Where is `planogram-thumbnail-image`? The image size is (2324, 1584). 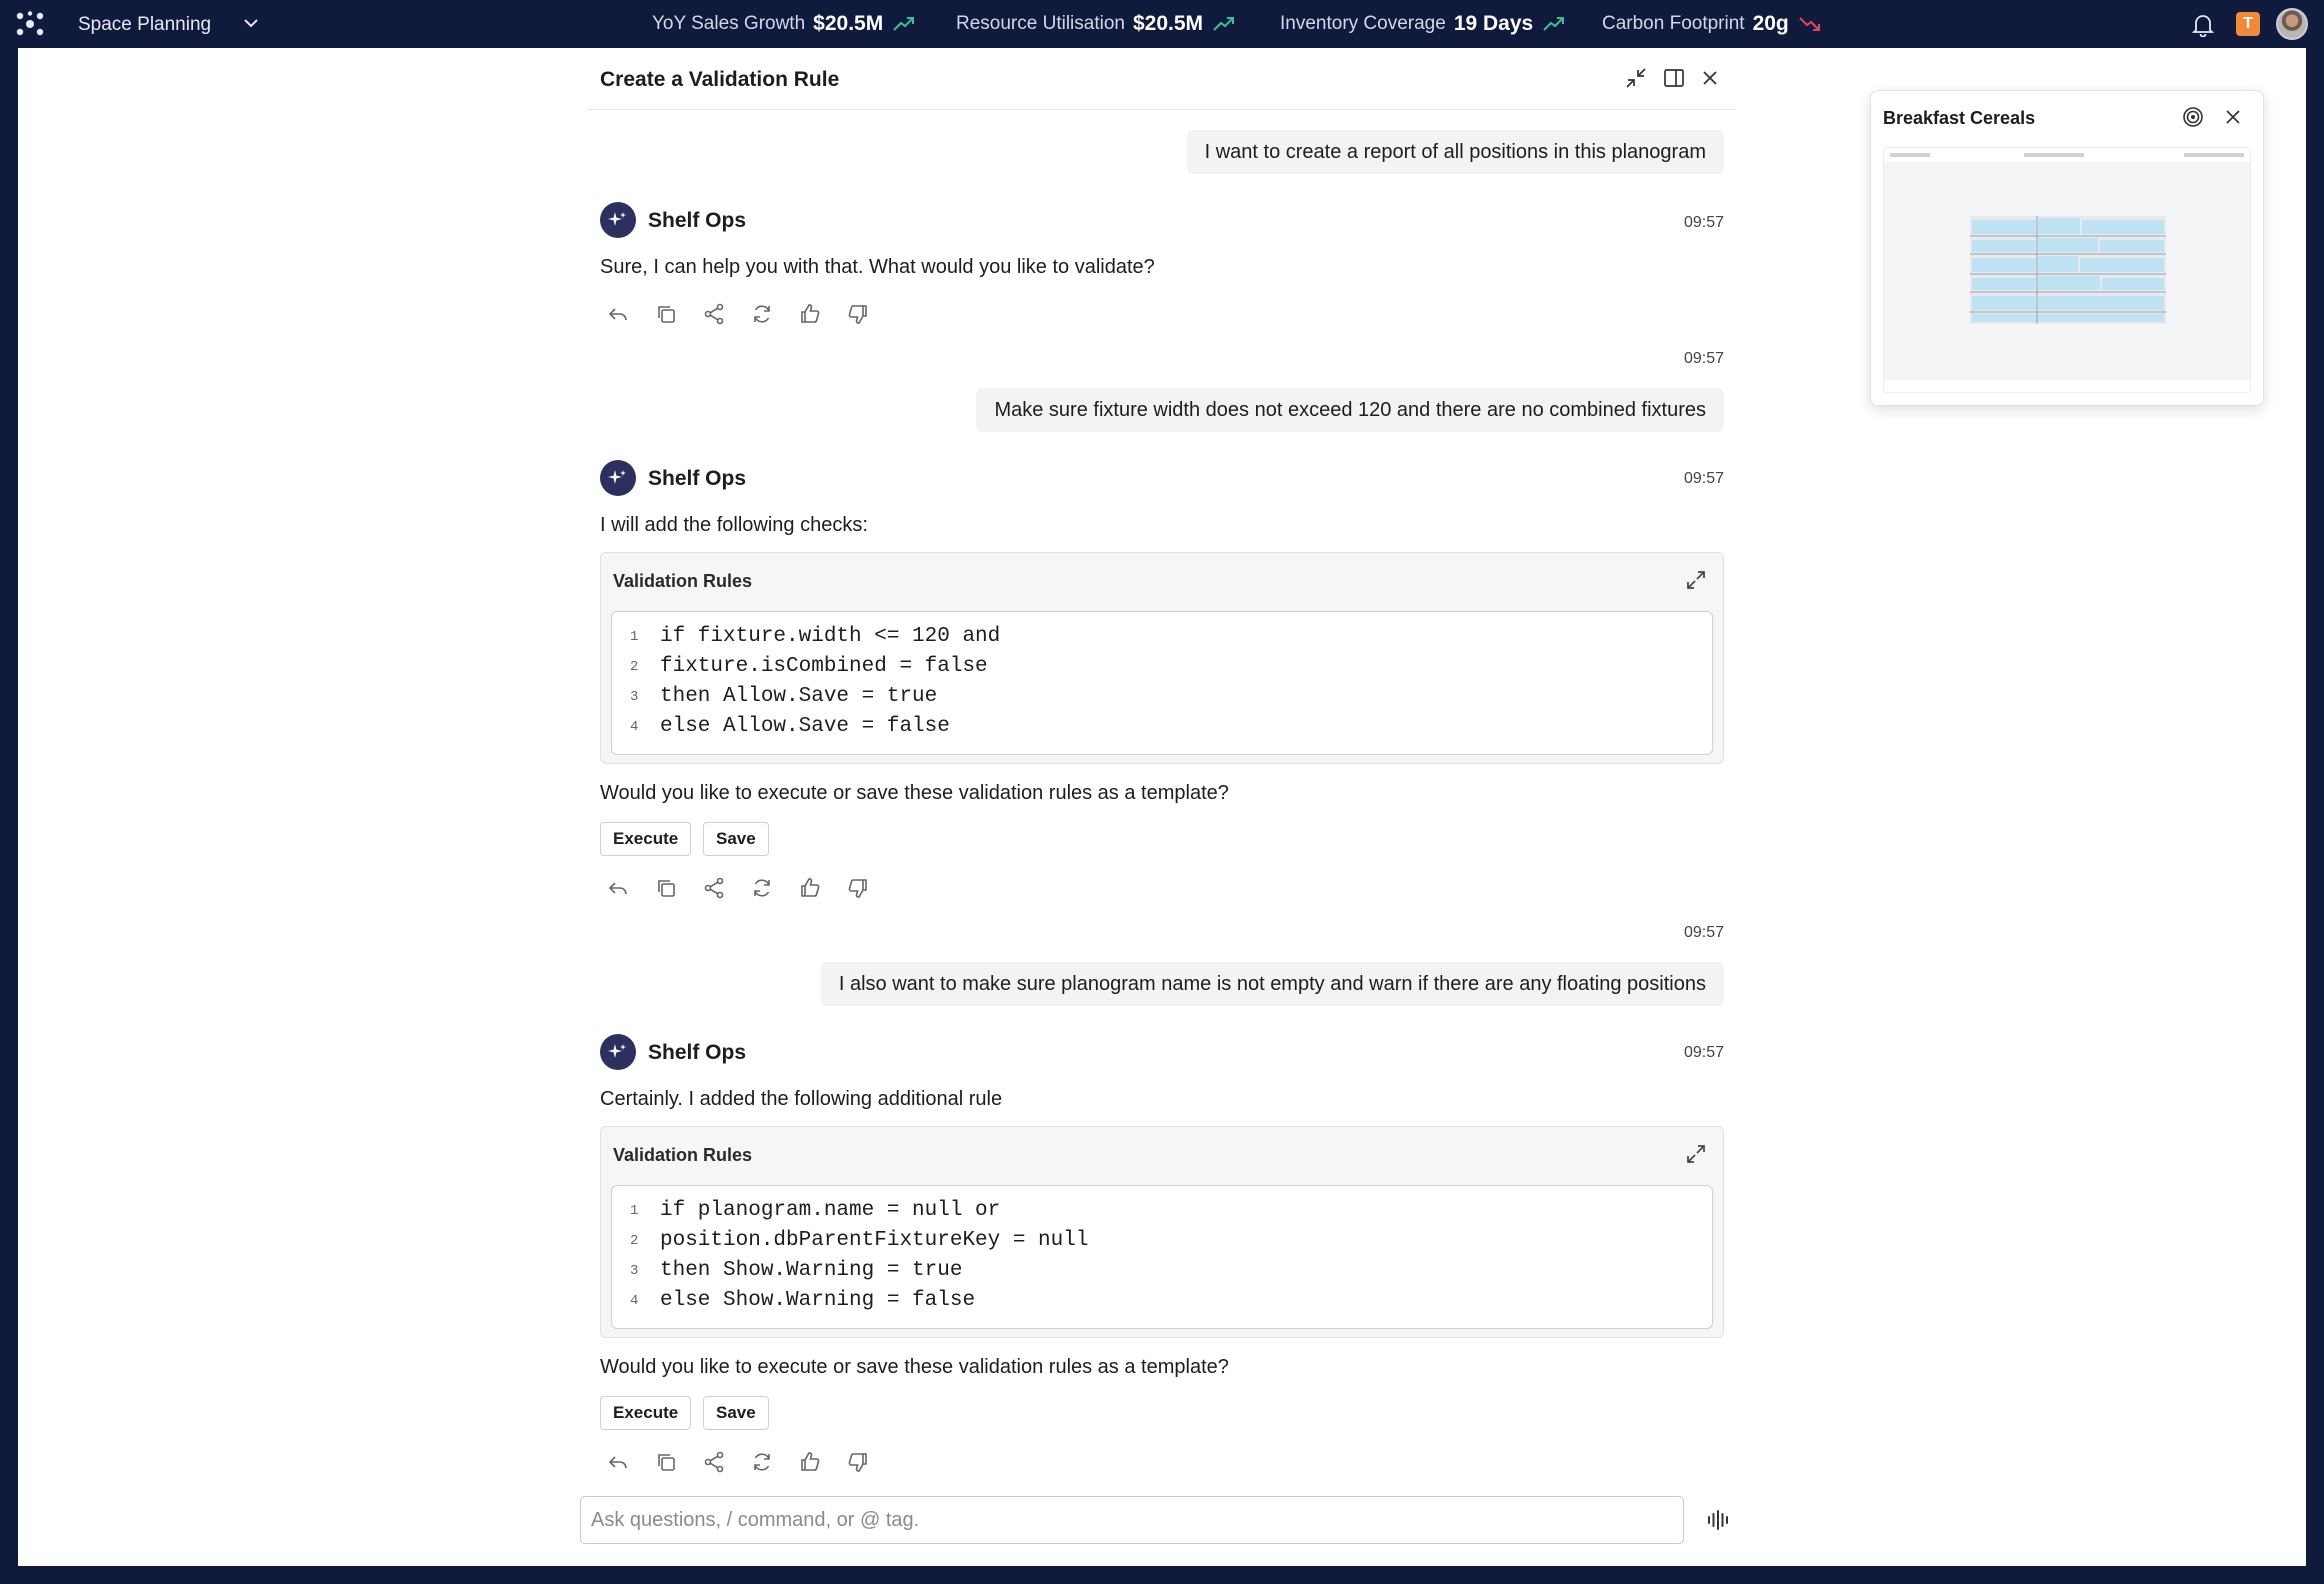
planogram-thumbnail-image is located at coordinates (2067, 270).